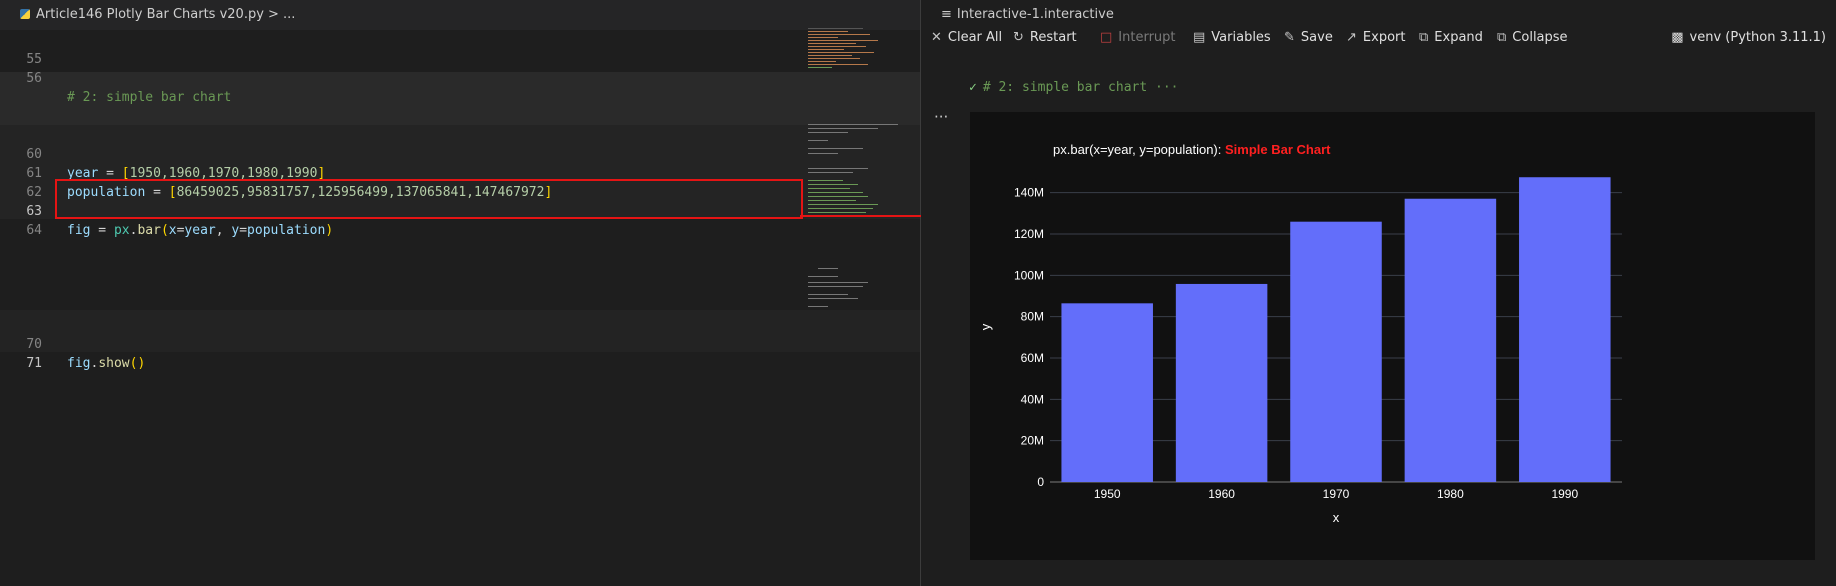  What do you see at coordinates (1450, 340) in the screenshot?
I see `bar-1980` at bounding box center [1450, 340].